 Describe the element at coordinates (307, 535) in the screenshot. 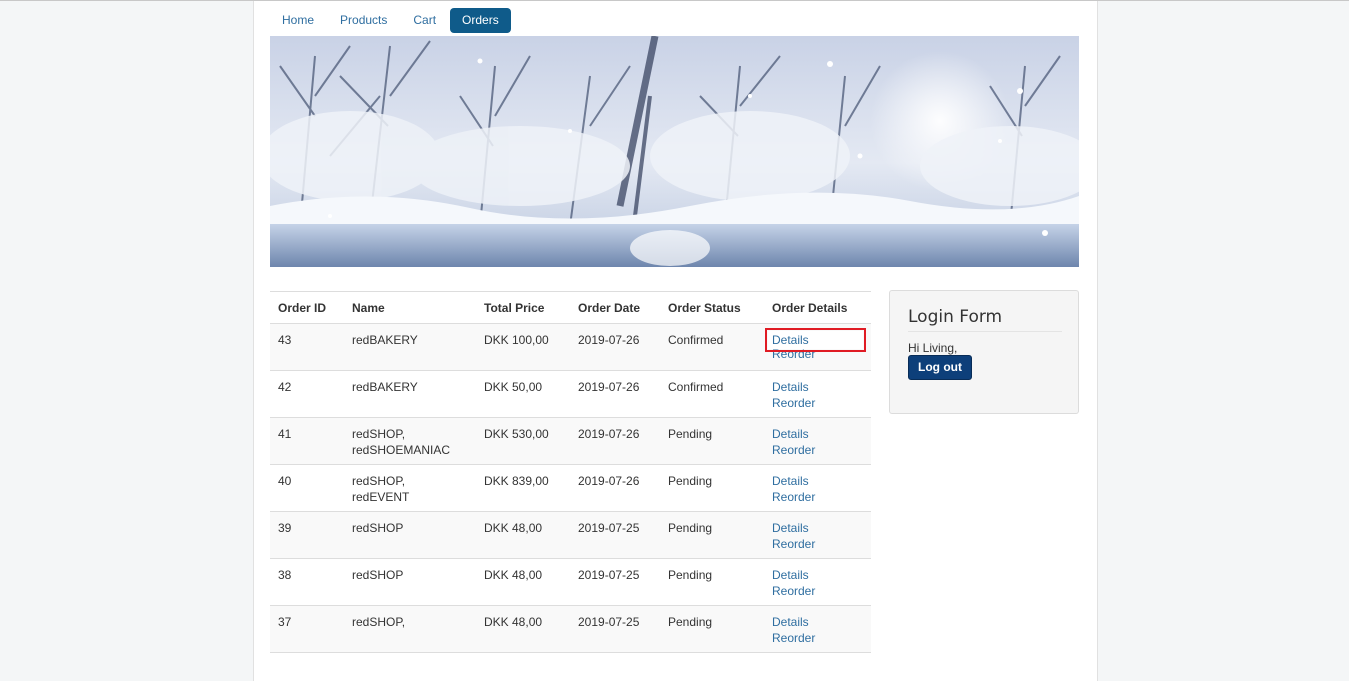

I see `order-id: 39` at that location.